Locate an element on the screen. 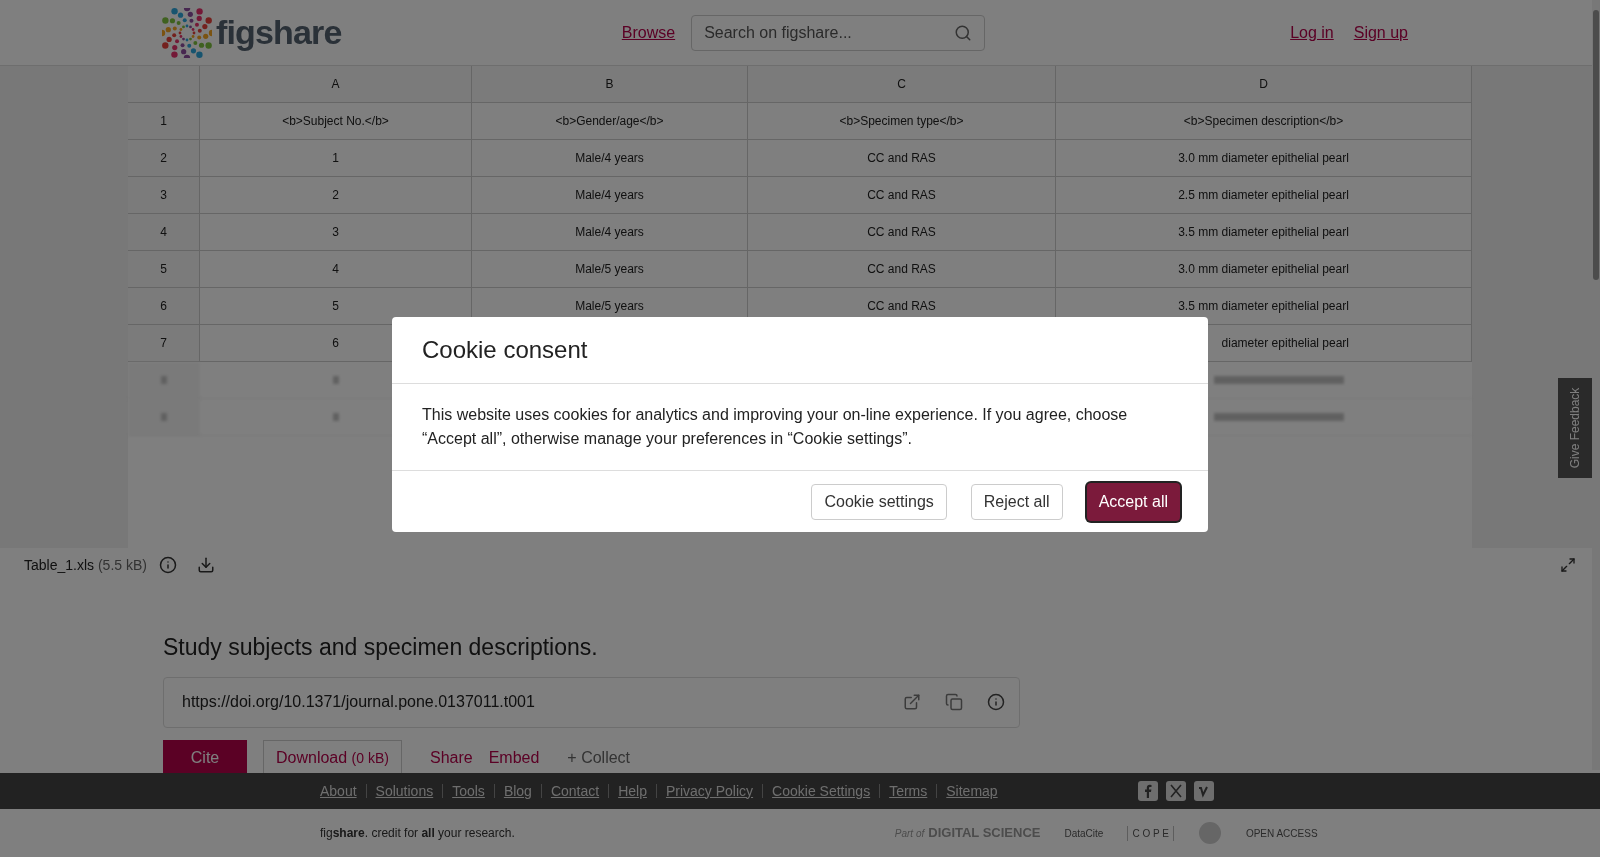  row-number: 5 is located at coordinates (164, 269).